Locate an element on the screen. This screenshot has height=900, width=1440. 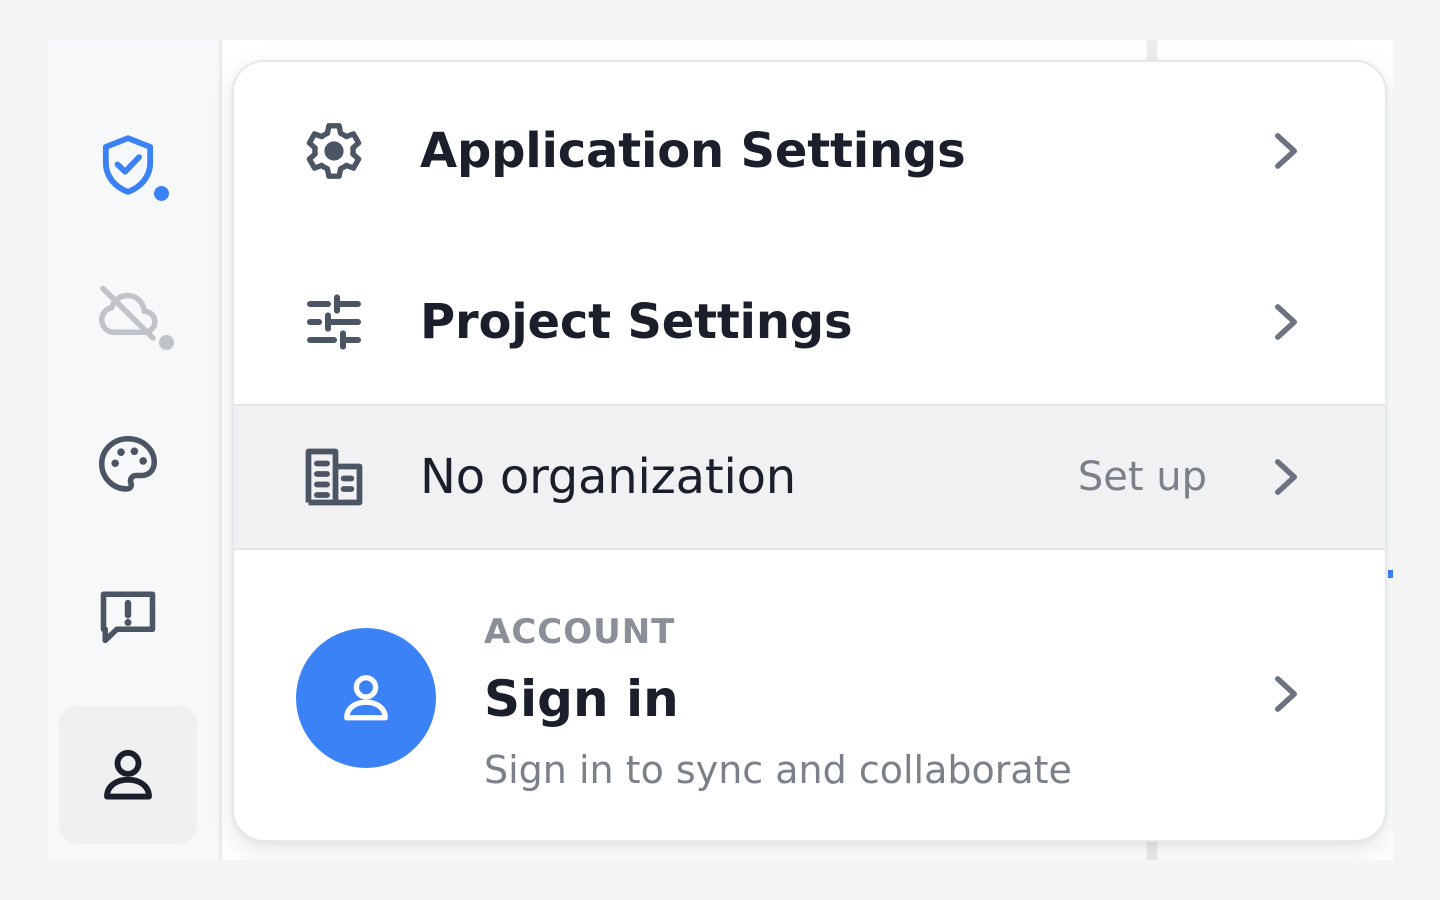
sidebar-item-sync is located at coordinates (128, 313).